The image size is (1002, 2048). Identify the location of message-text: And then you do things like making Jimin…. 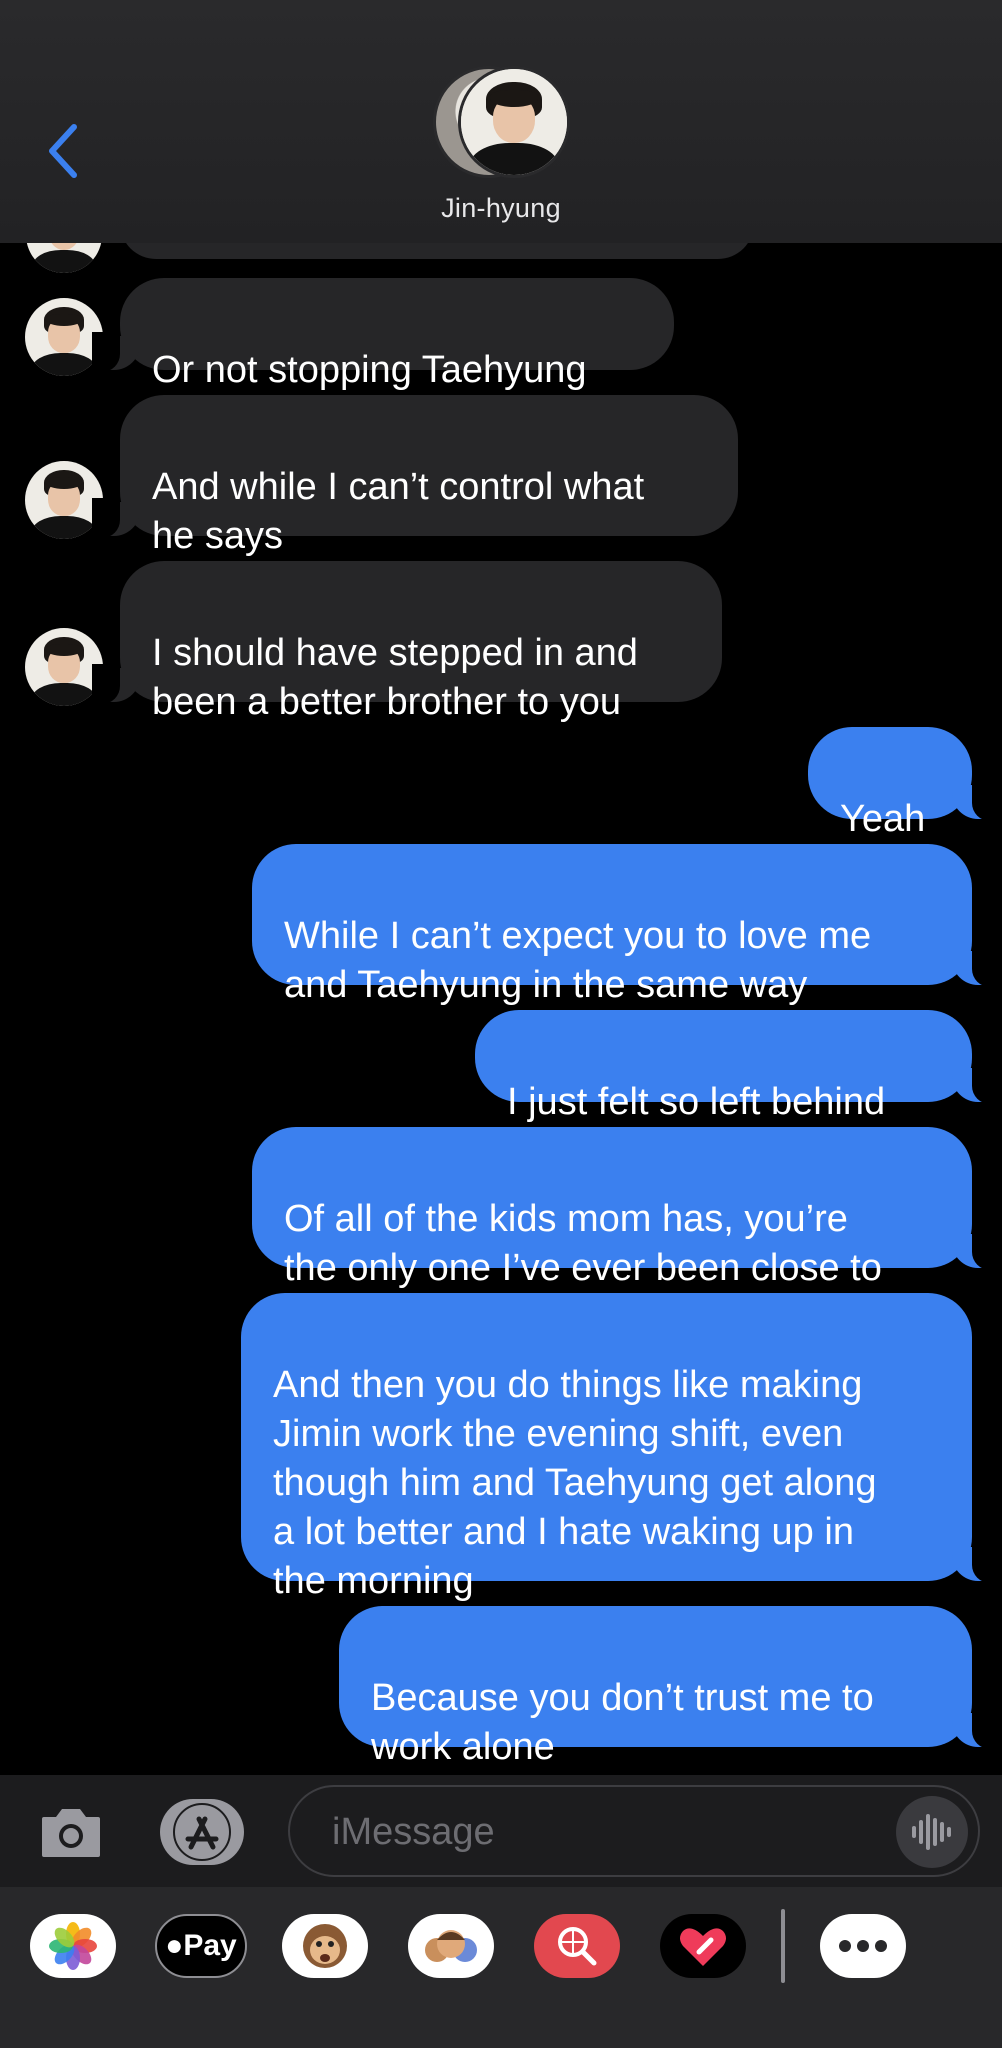
(575, 1483).